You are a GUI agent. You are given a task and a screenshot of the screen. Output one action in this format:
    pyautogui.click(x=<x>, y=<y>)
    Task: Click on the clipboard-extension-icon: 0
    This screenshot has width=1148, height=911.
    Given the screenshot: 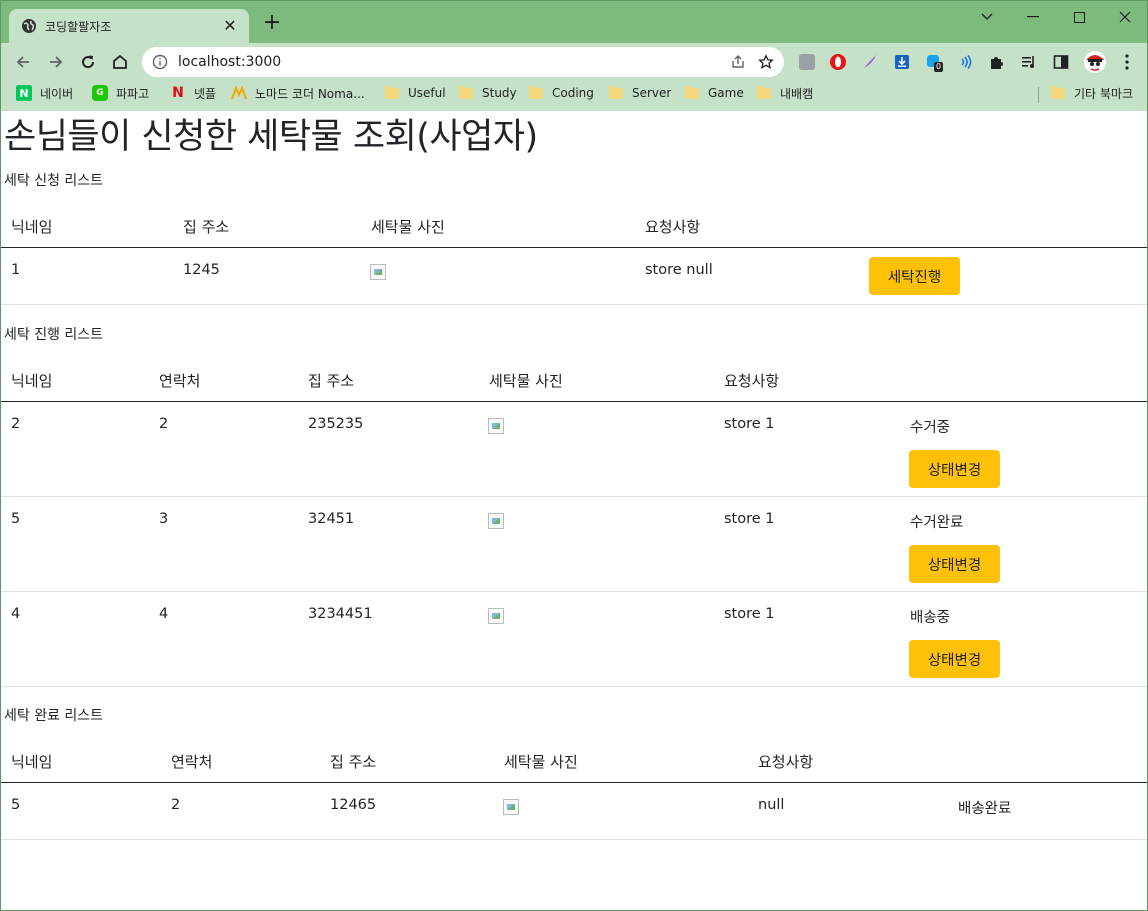 What is the action you would take?
    pyautogui.click(x=934, y=62)
    